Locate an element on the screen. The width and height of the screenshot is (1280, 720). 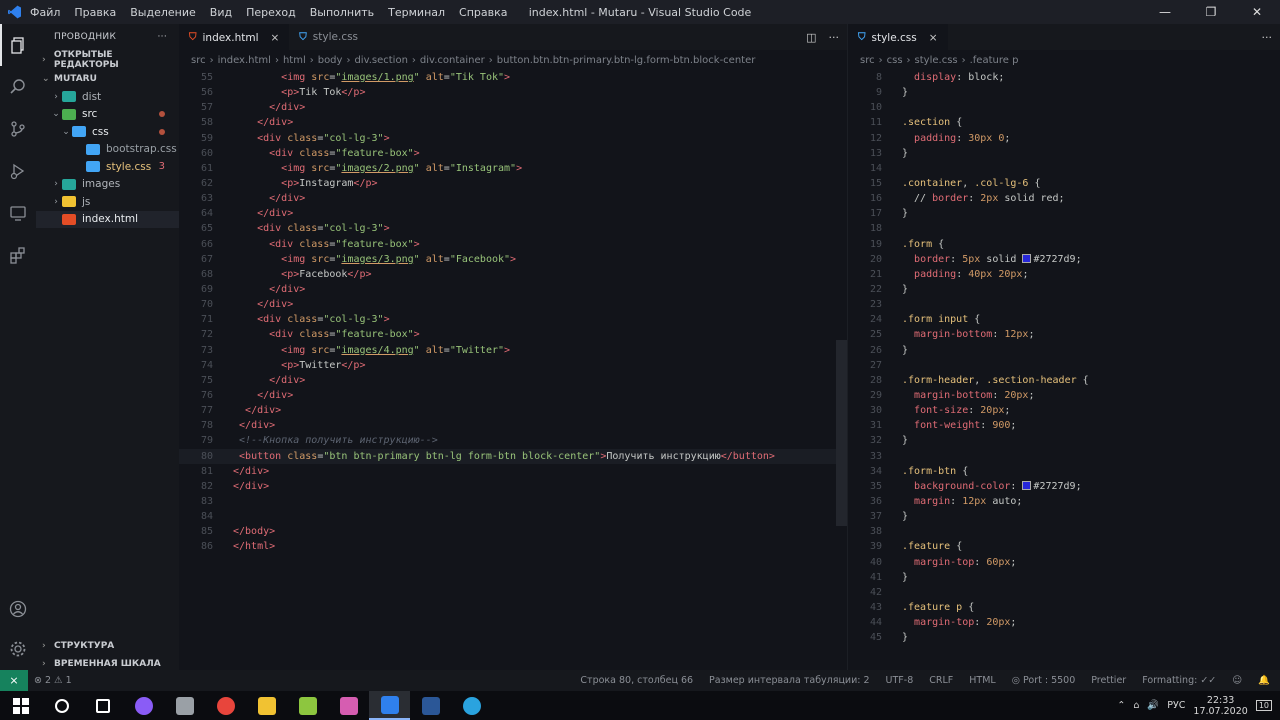
structure-section: › СТРУКТУРА is located at coordinates (107, 645).